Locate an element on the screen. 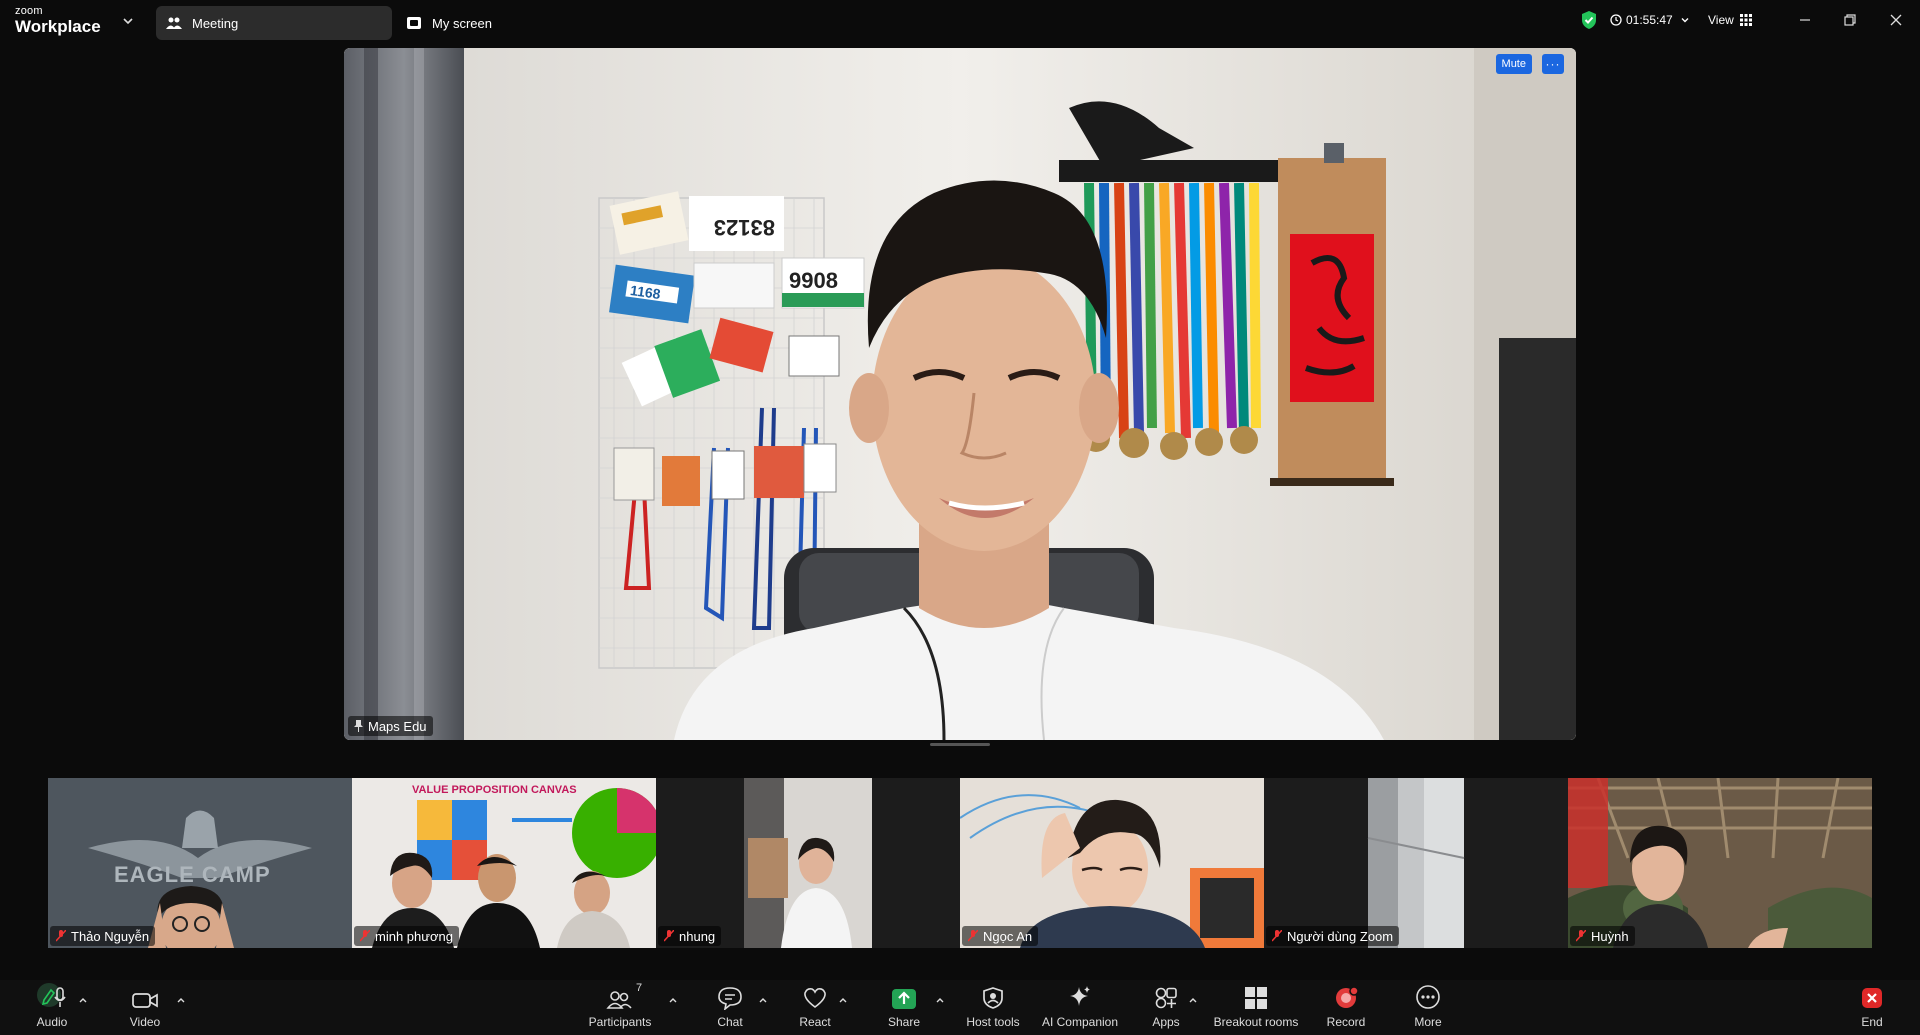  share-screen-icon is located at coordinates (904, 999).